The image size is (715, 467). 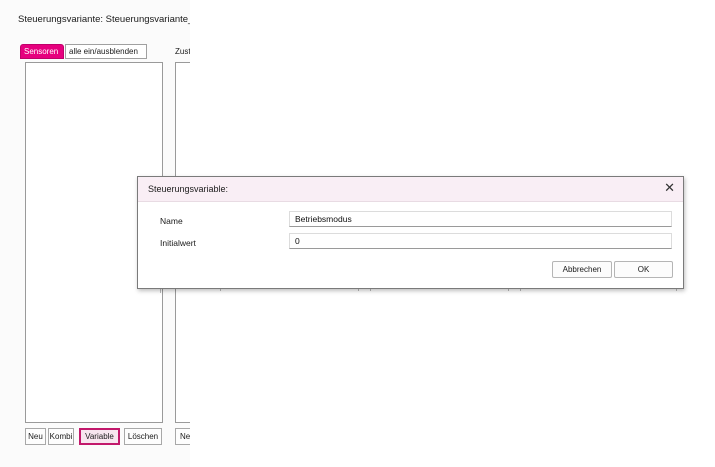 What do you see at coordinates (582, 269) in the screenshot?
I see `cancel-button: Abbrechen` at bounding box center [582, 269].